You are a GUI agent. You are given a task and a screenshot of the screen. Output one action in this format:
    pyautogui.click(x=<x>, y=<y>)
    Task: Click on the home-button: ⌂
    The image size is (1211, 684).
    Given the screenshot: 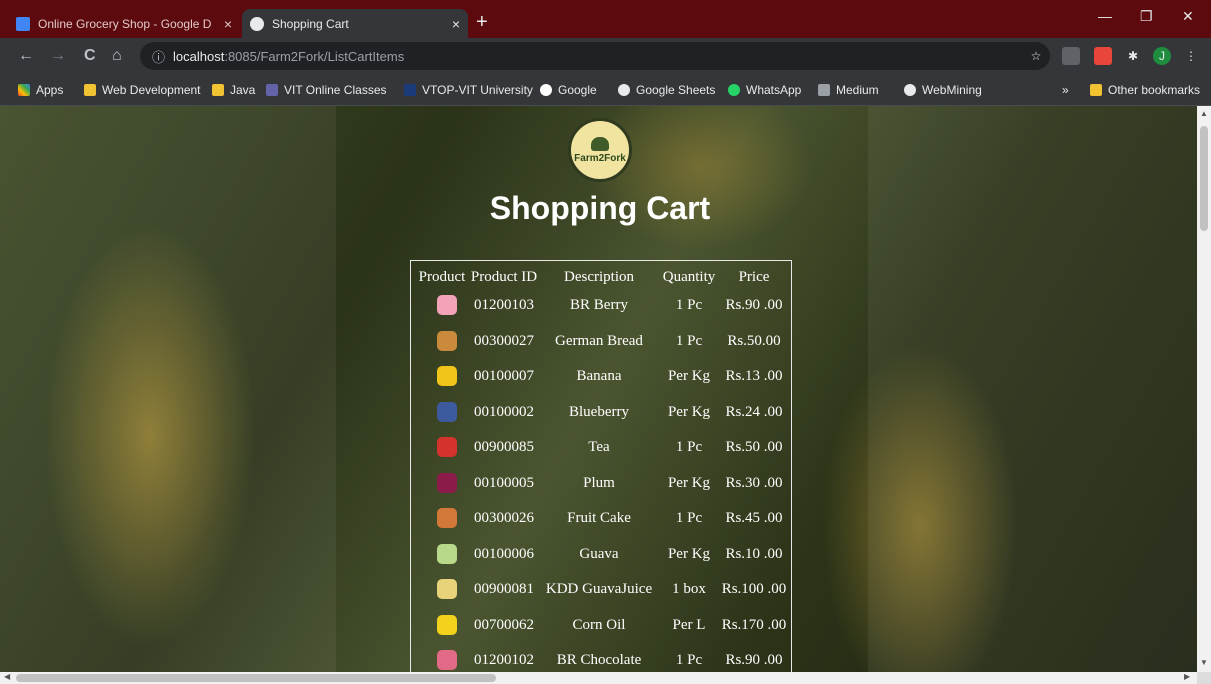 What is the action you would take?
    pyautogui.click(x=117, y=56)
    